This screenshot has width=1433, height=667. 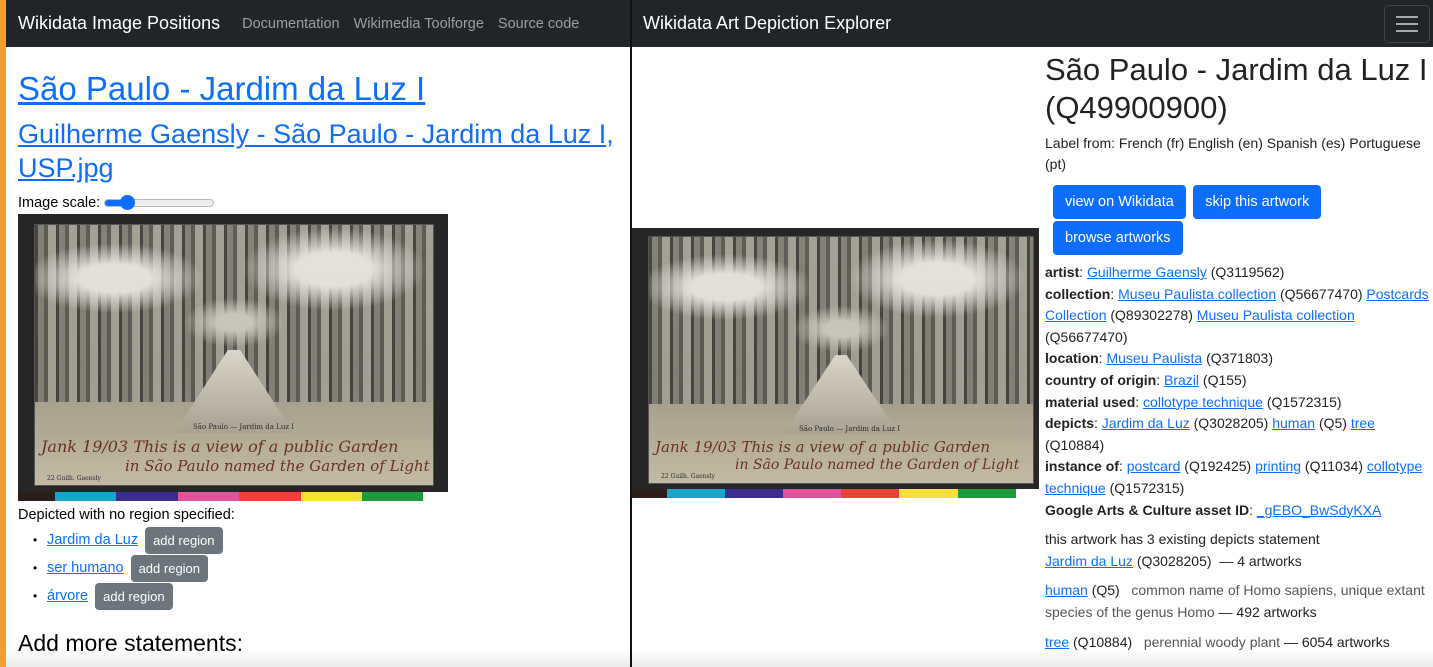 What do you see at coordinates (767, 23) in the screenshot?
I see `navbar-brand: Wikidata Art Depiction Explorer` at bounding box center [767, 23].